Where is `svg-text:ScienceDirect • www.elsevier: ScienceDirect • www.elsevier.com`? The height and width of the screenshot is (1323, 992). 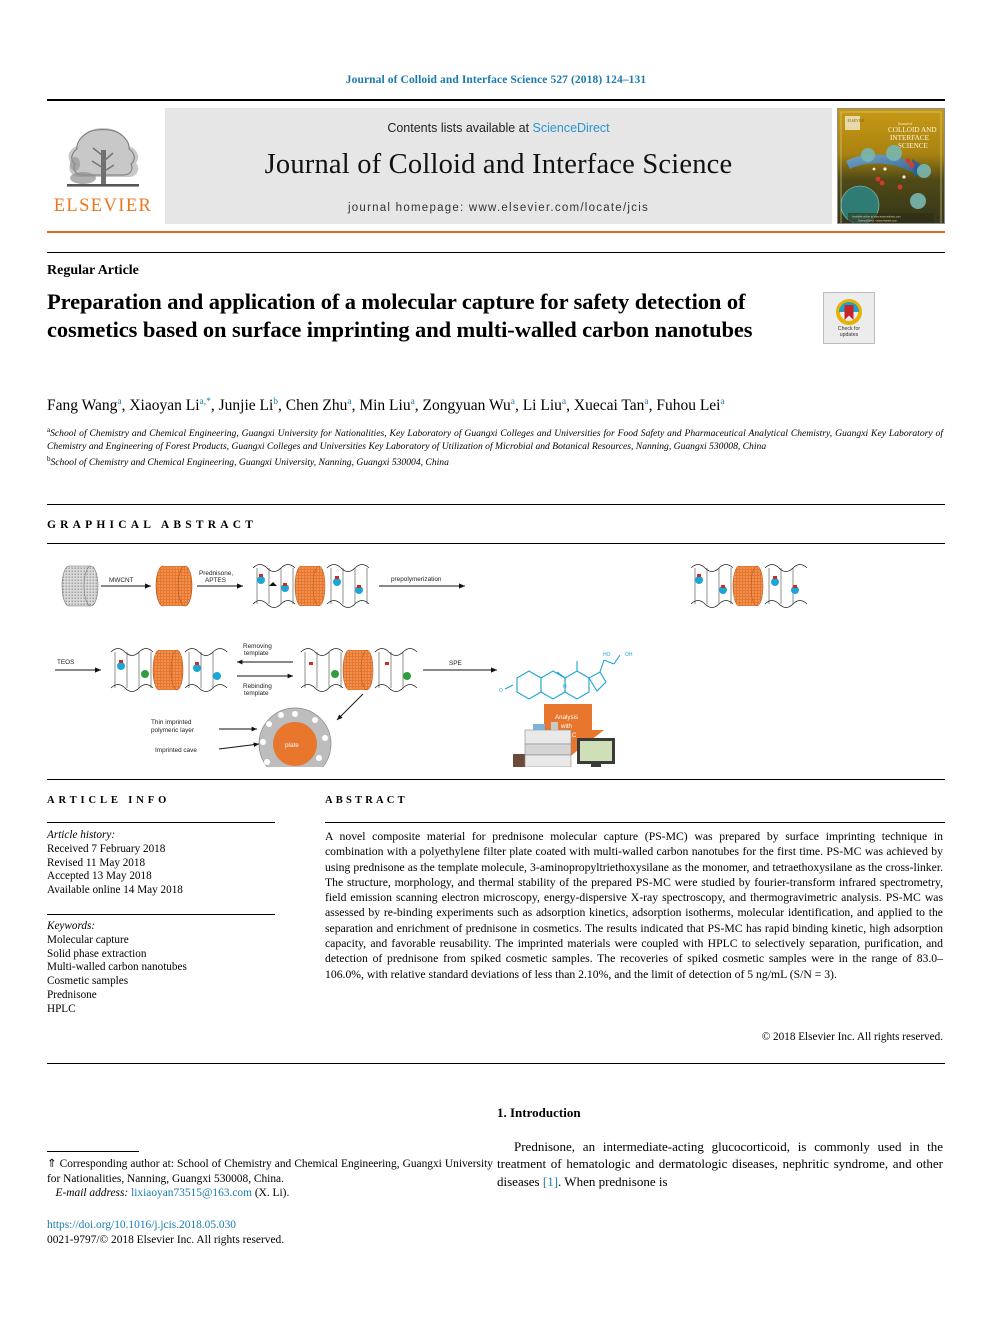 svg-text:ScienceDirect • www.elsevier: ScienceDirect • www.elsevier.com is located at coordinates (877, 220).